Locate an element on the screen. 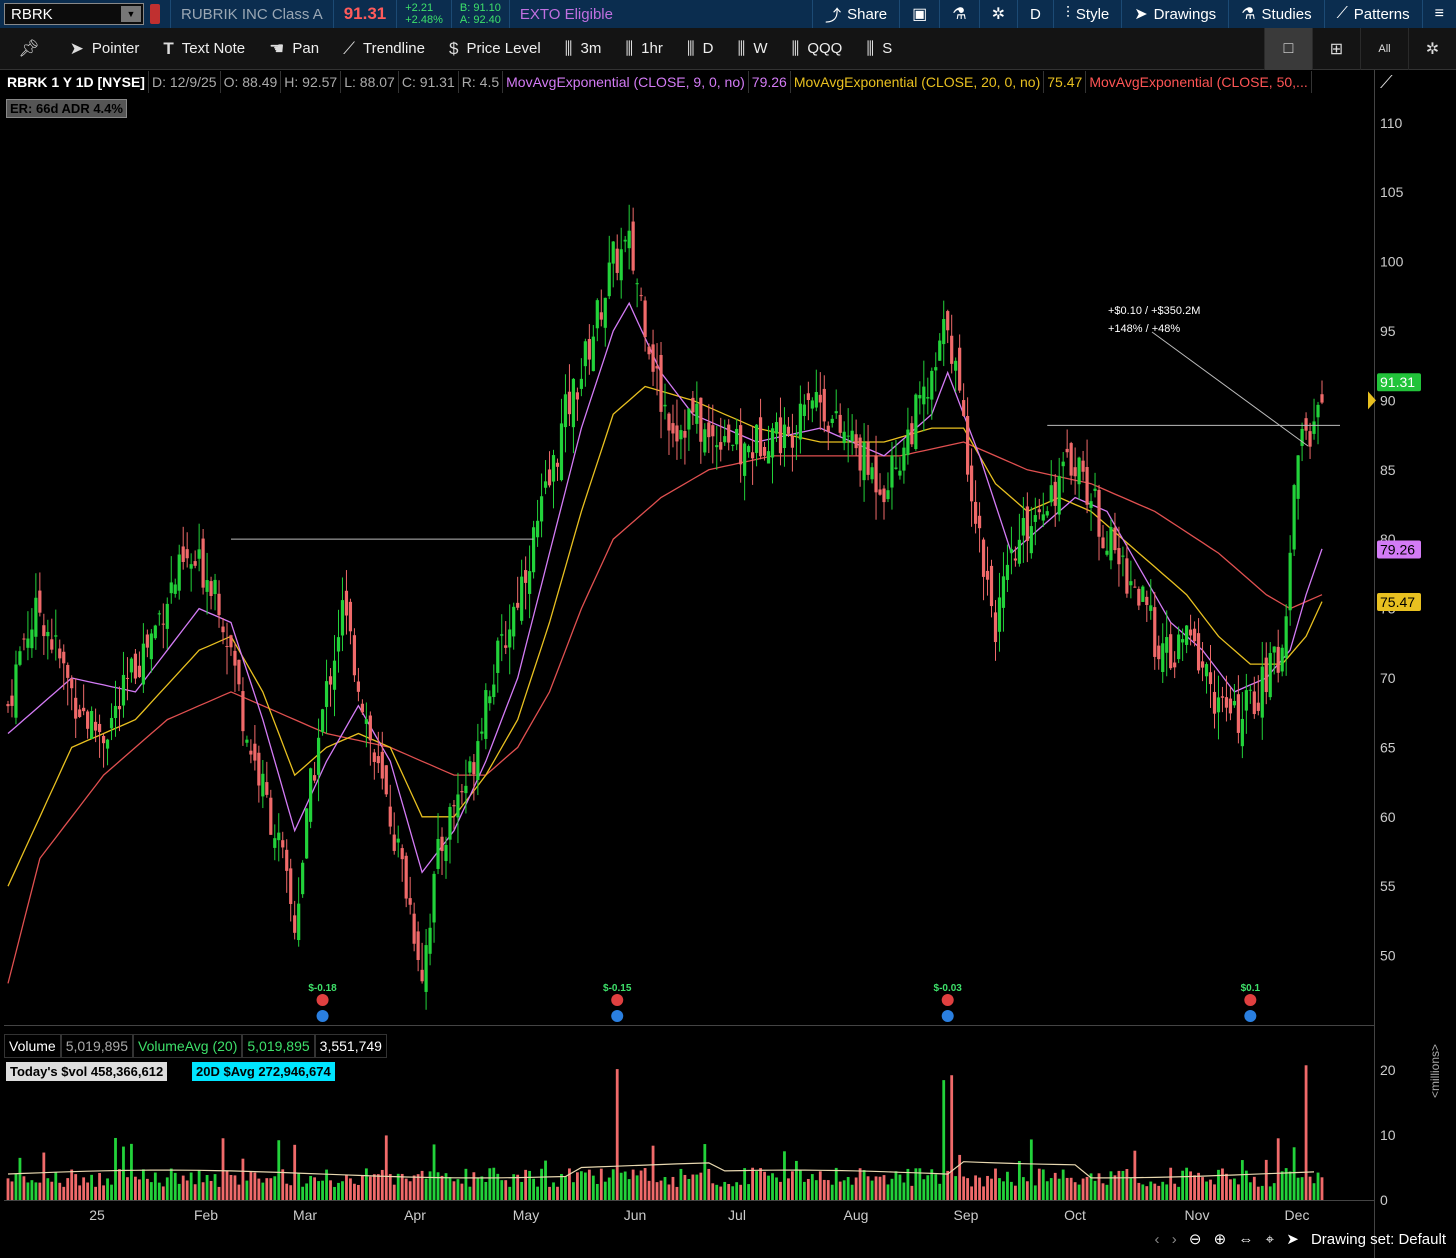 This screenshot has width=1456, height=1258. patterns-button: ⟋ Patterns is located at coordinates (1372, 14).